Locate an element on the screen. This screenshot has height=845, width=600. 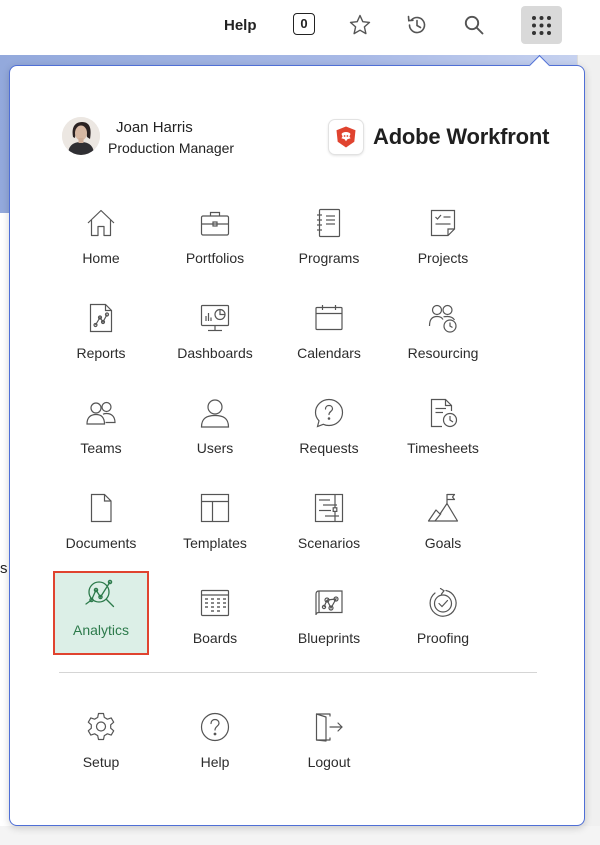
blueprint-icon is located at coordinates (329, 603).